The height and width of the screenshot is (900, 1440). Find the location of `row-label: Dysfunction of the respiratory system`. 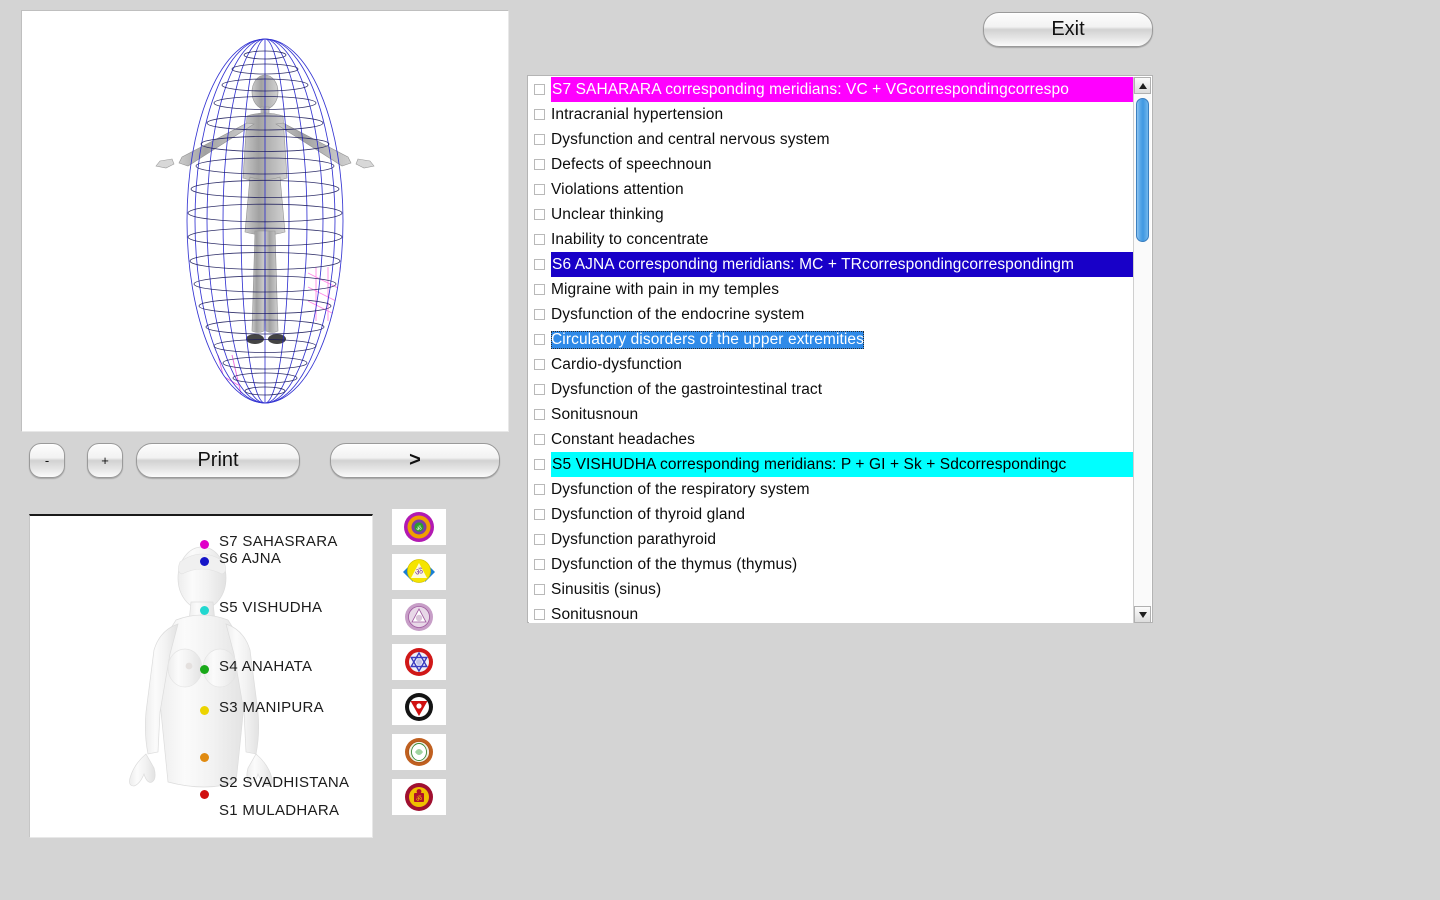

row-label: Dysfunction of the respiratory system is located at coordinates (680, 489).